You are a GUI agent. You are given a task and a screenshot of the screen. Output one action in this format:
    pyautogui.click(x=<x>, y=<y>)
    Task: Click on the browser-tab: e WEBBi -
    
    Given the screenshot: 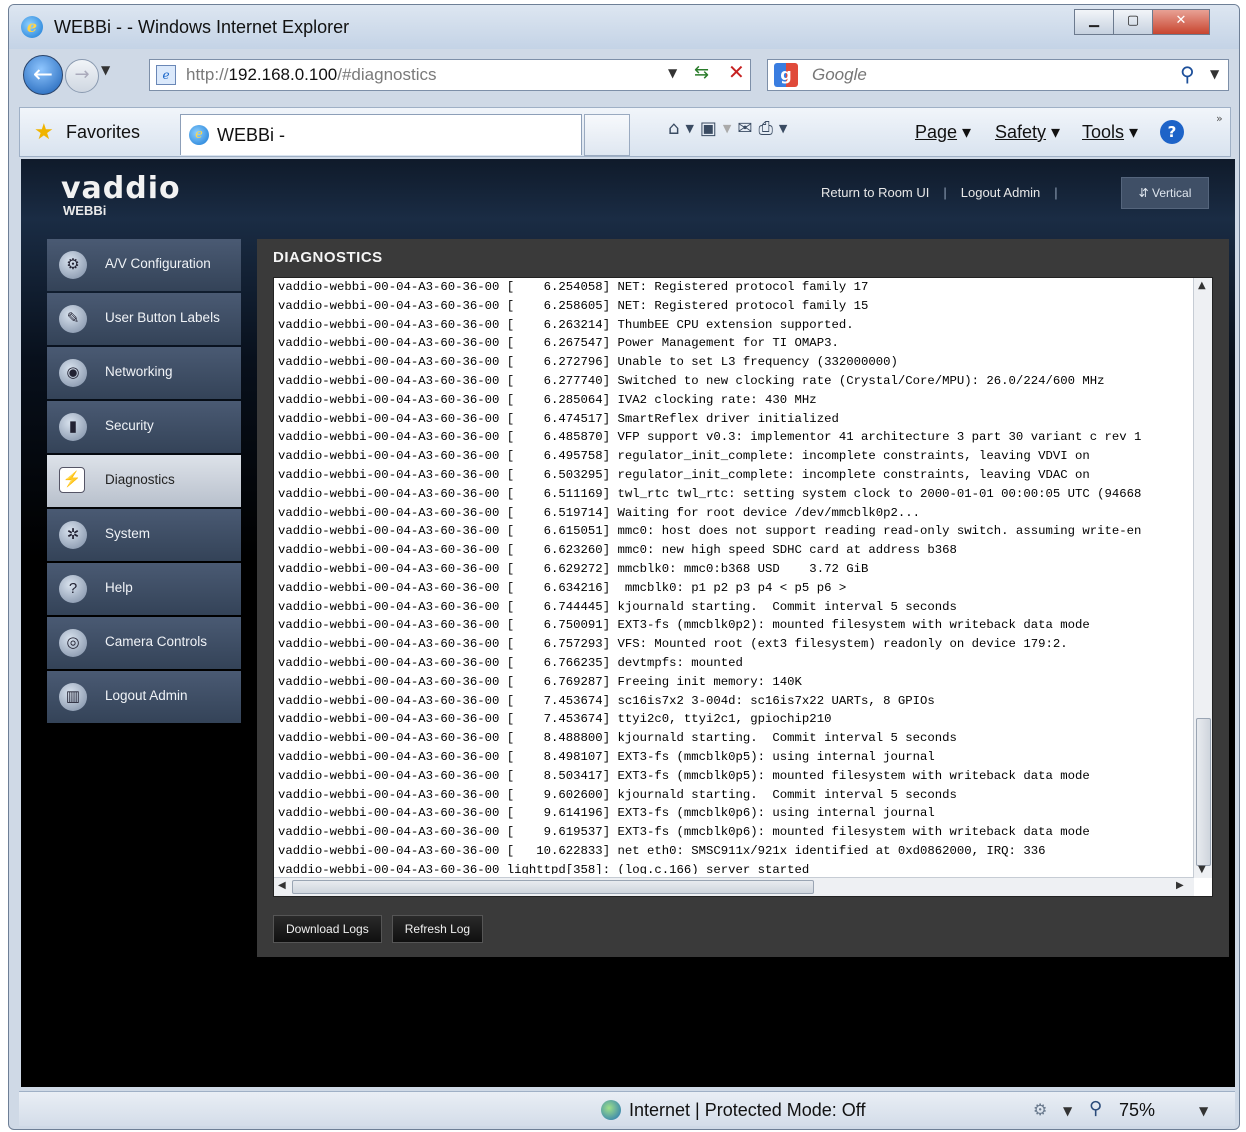 What is the action you would take?
    pyautogui.click(x=381, y=134)
    